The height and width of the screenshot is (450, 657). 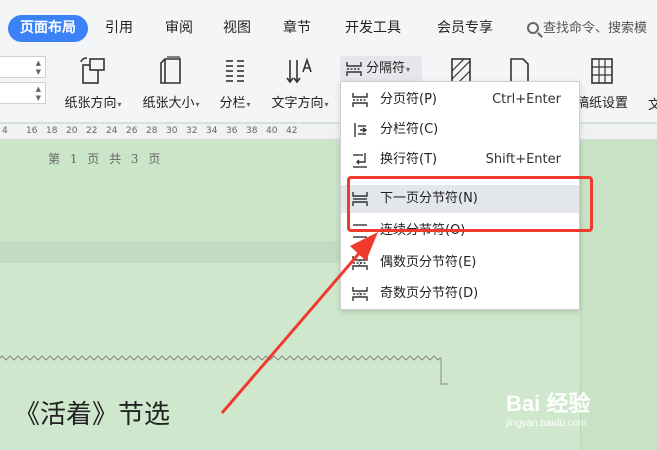 I want to click on menu-item-label: 换行符(T), so click(x=409, y=159).